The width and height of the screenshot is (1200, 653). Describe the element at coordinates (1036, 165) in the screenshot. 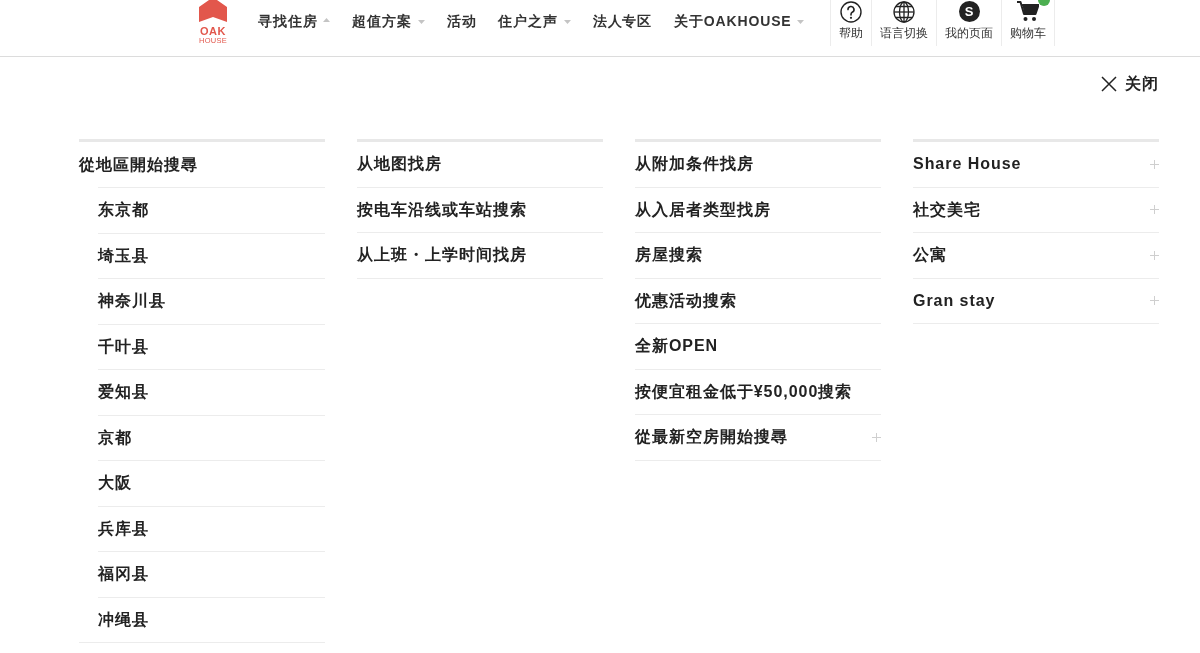

I see `menu-link: Share House` at that location.